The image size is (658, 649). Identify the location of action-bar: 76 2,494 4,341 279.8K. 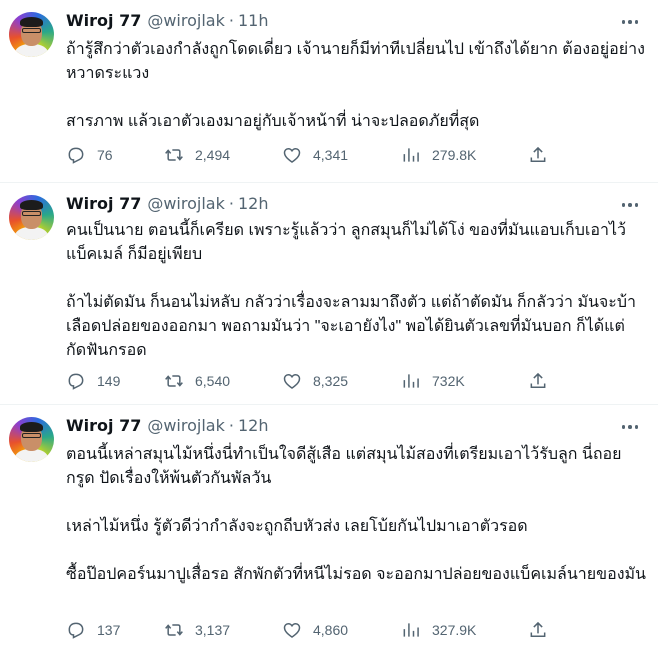
(346, 155).